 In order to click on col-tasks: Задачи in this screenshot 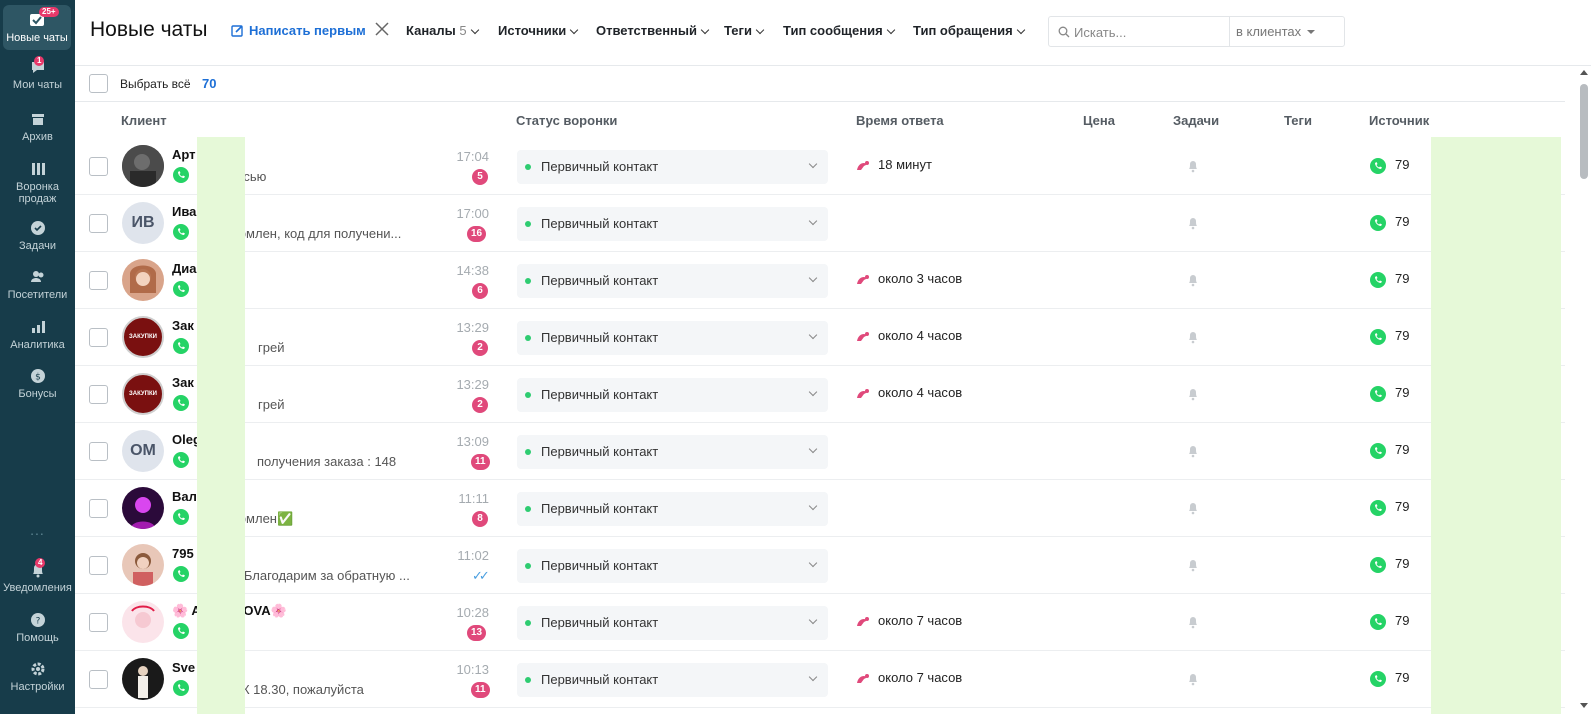, I will do `click(1196, 120)`.